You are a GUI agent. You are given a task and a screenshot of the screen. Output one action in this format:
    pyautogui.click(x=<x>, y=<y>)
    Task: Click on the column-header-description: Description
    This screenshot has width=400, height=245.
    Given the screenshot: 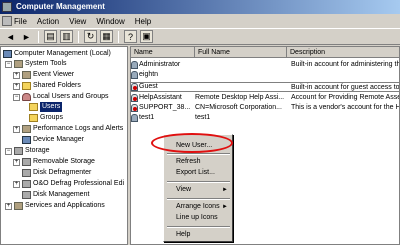 What is the action you would take?
    pyautogui.click(x=343, y=52)
    